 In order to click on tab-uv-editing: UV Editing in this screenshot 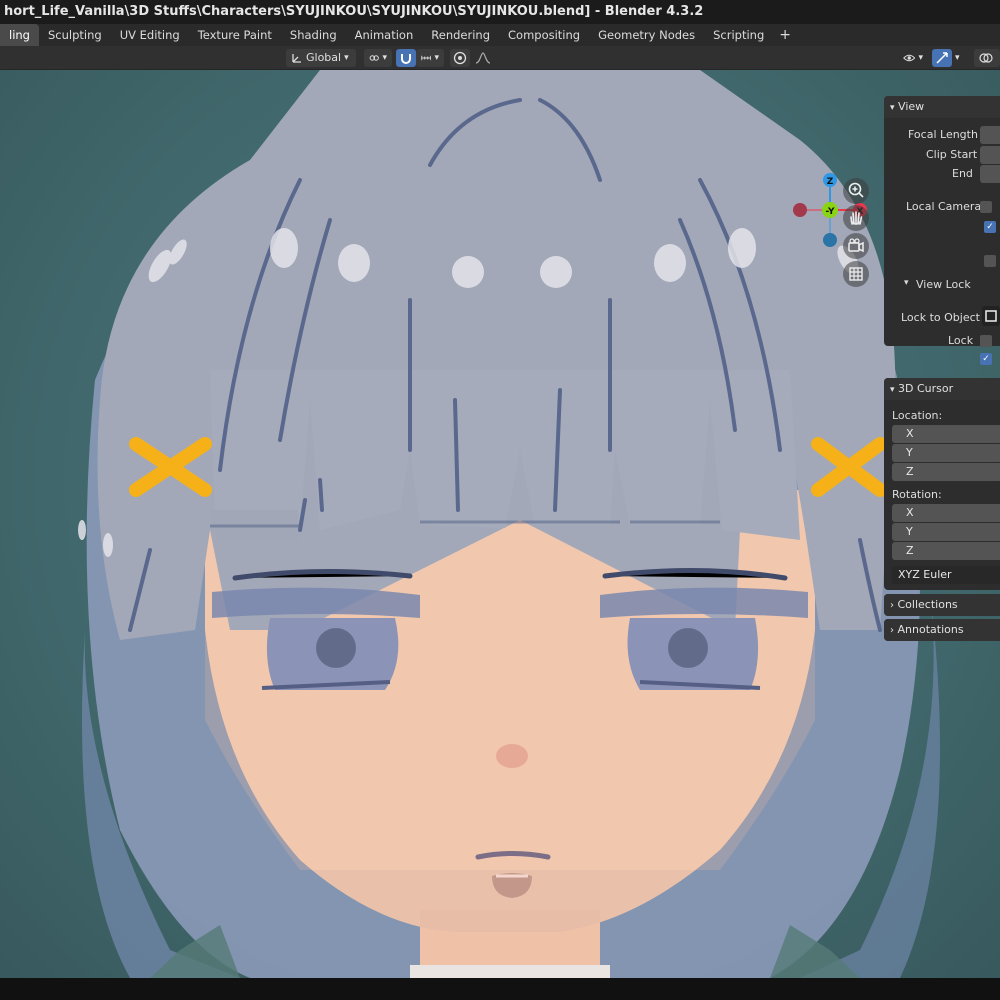, I will do `click(150, 35)`.